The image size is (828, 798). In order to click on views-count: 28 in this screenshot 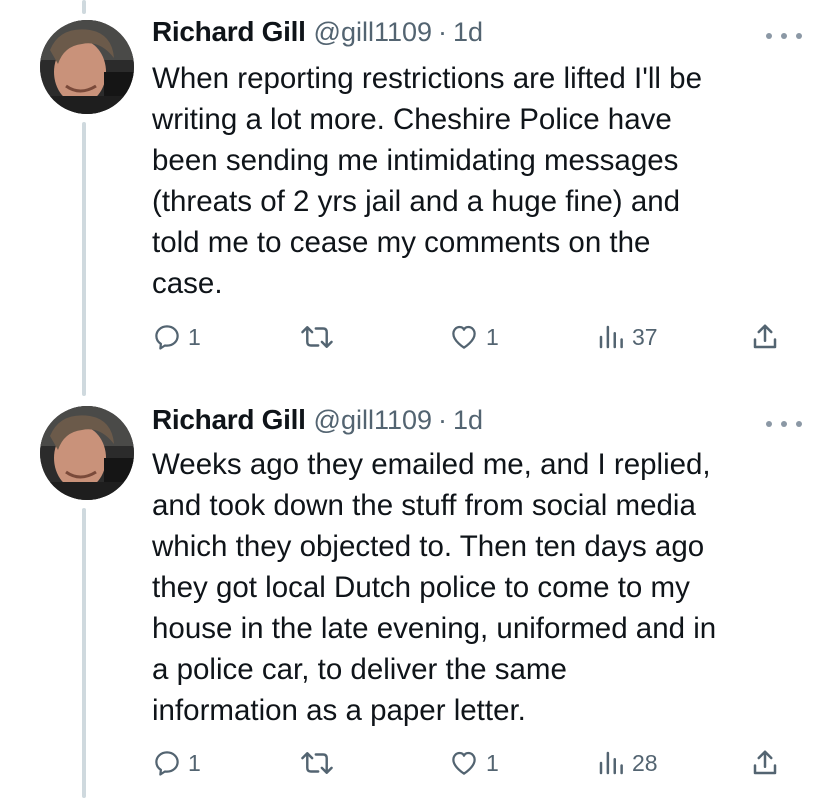, I will do `click(645, 762)`.